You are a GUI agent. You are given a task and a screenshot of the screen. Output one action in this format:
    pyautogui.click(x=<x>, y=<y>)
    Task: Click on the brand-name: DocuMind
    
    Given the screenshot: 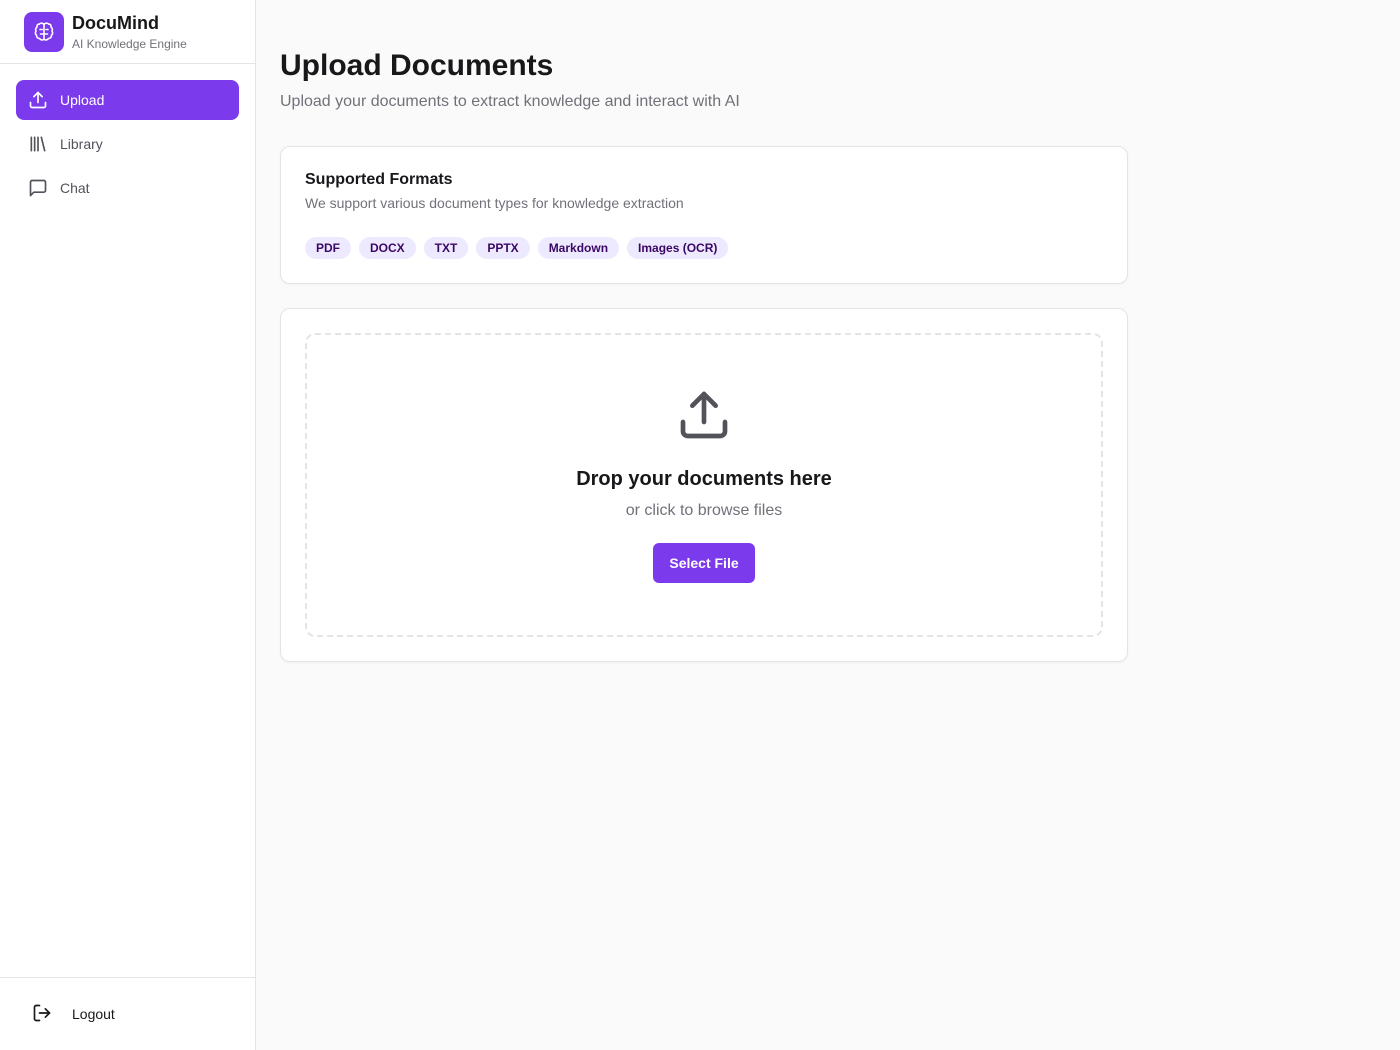 What is the action you would take?
    pyautogui.click(x=115, y=22)
    